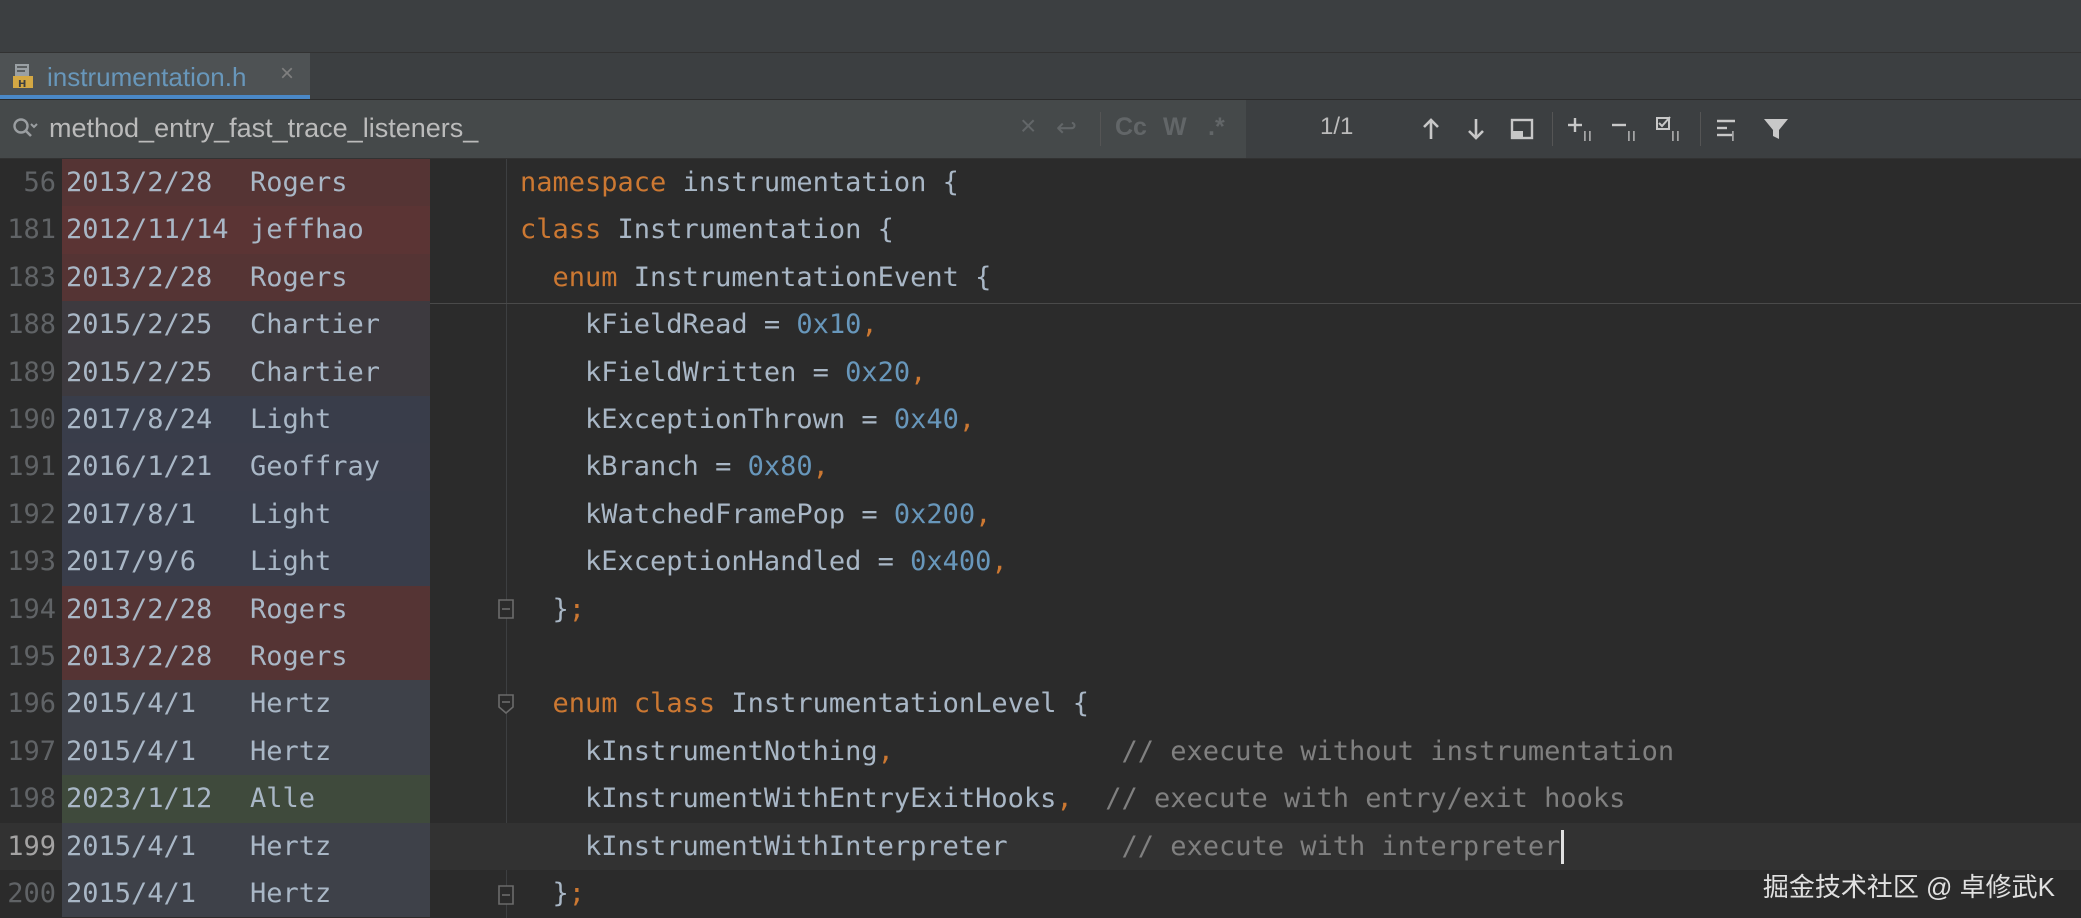 This screenshot has width=2081, height=918. What do you see at coordinates (263, 128) in the screenshot?
I see `search-input: method_entry_fast_trace_listeners_` at bounding box center [263, 128].